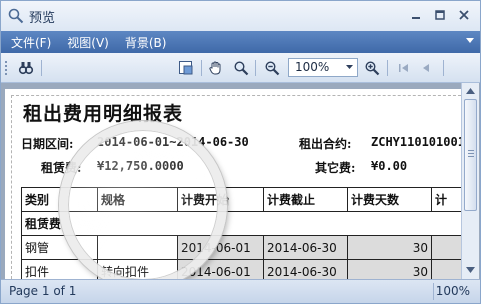 The height and width of the screenshot is (304, 481). I want to click on zoom-tool-button, so click(241, 68).